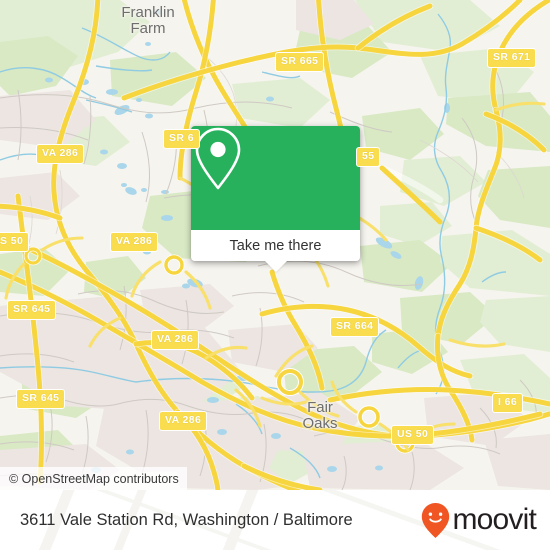 The height and width of the screenshot is (550, 550). Describe the element at coordinates (300, 62) in the screenshot. I see `road-shield-sr-665: SR 665` at that location.